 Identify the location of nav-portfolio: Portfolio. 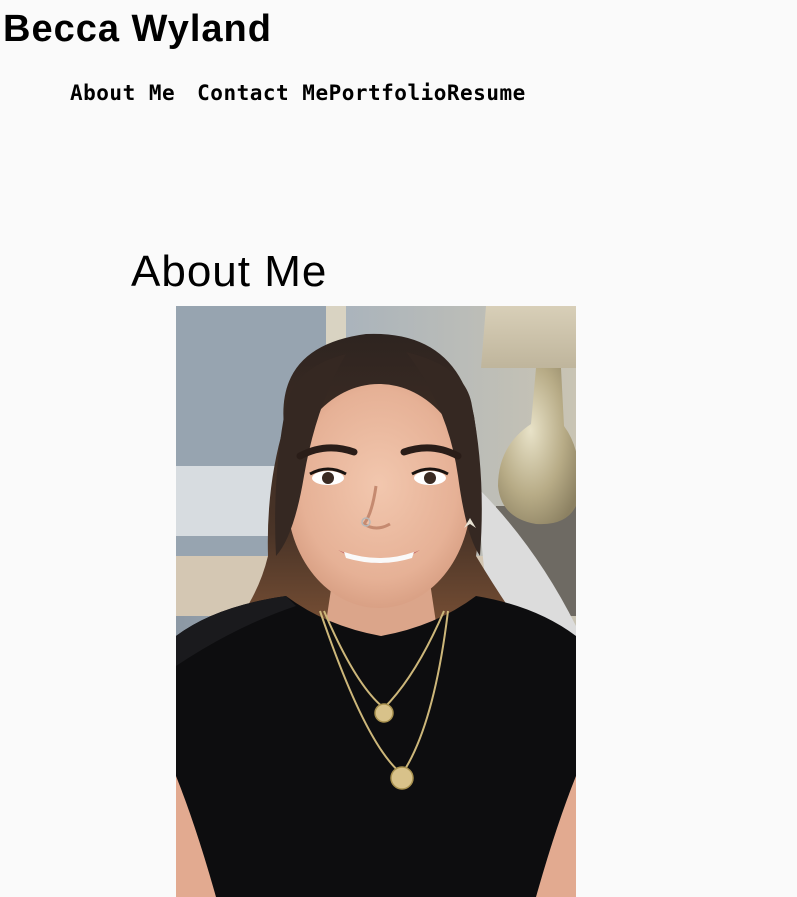
(388, 93).